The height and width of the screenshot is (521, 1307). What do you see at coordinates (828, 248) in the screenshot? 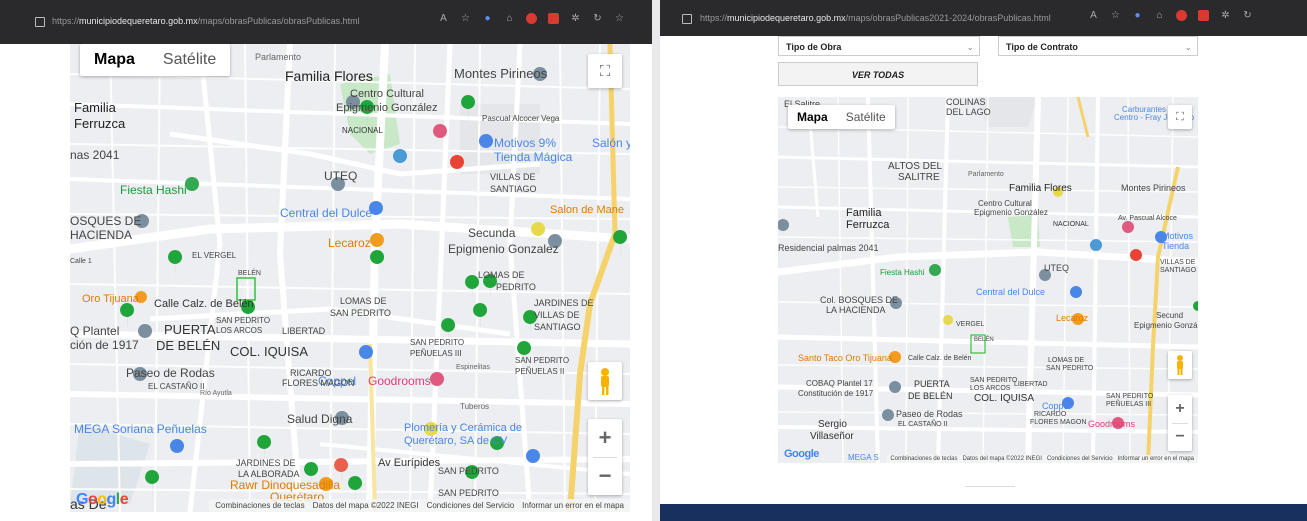
I see `map-label: Residencial palmas 2041` at bounding box center [828, 248].